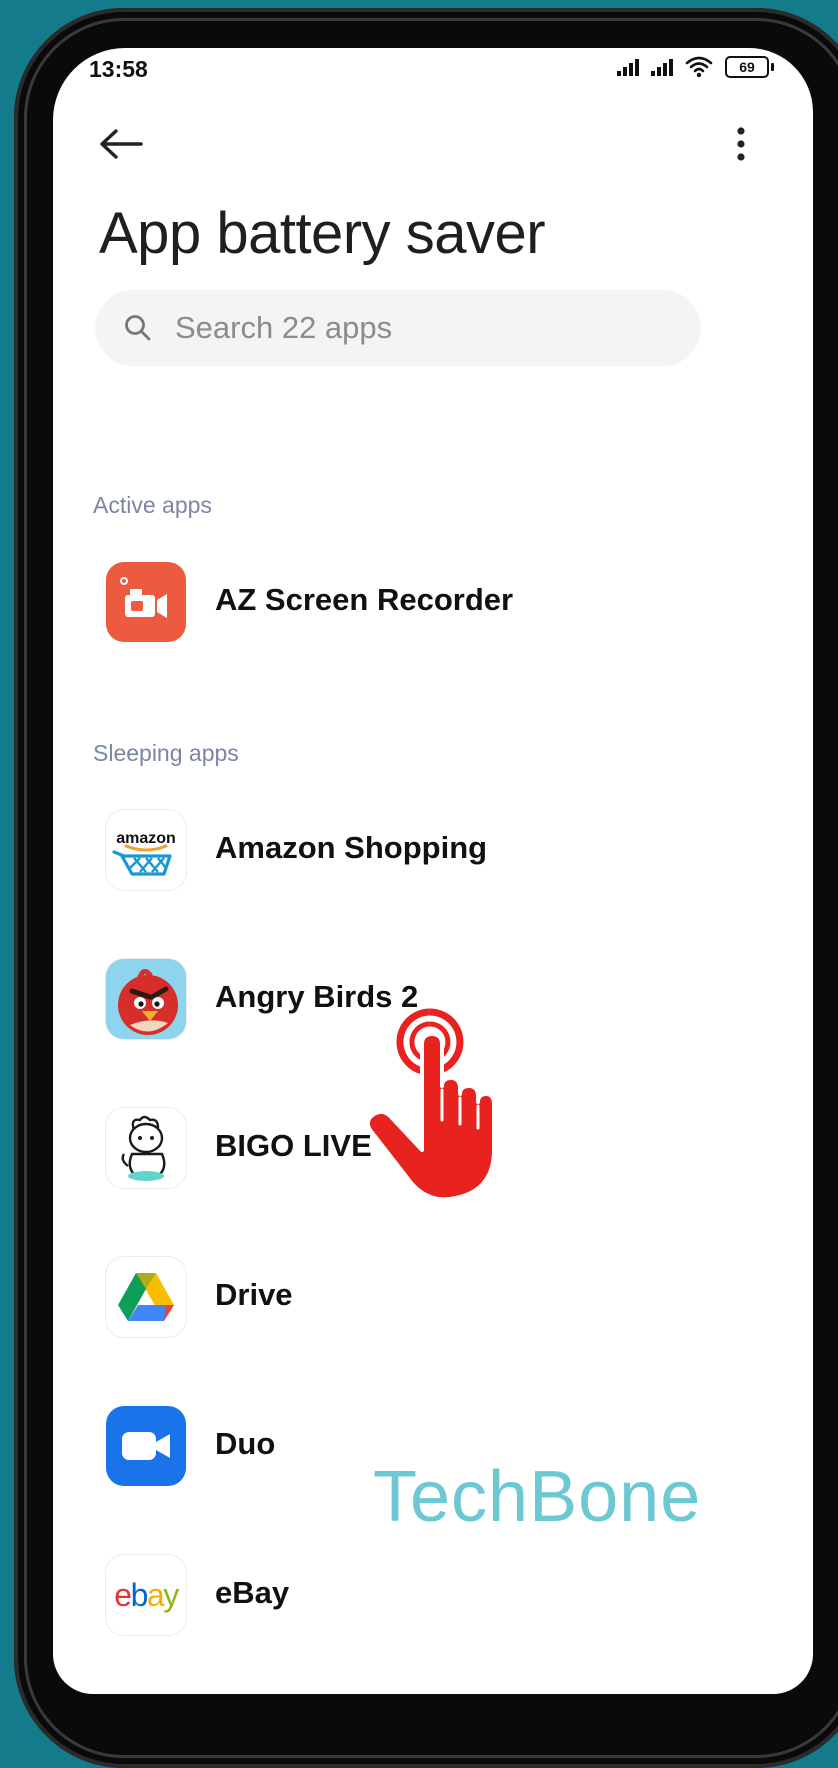  Describe the element at coordinates (146, 838) in the screenshot. I see `amazon-logo-text: amazon` at that location.